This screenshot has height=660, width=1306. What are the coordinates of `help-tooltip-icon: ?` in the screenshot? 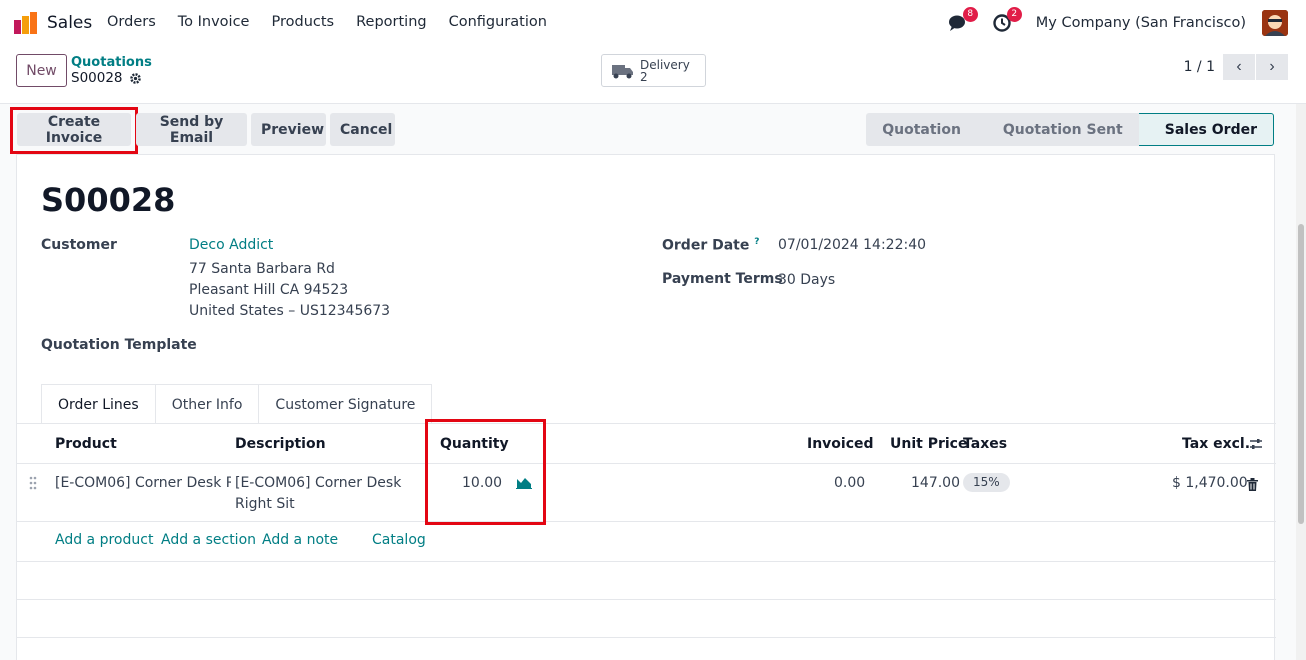 It's located at (756, 242).